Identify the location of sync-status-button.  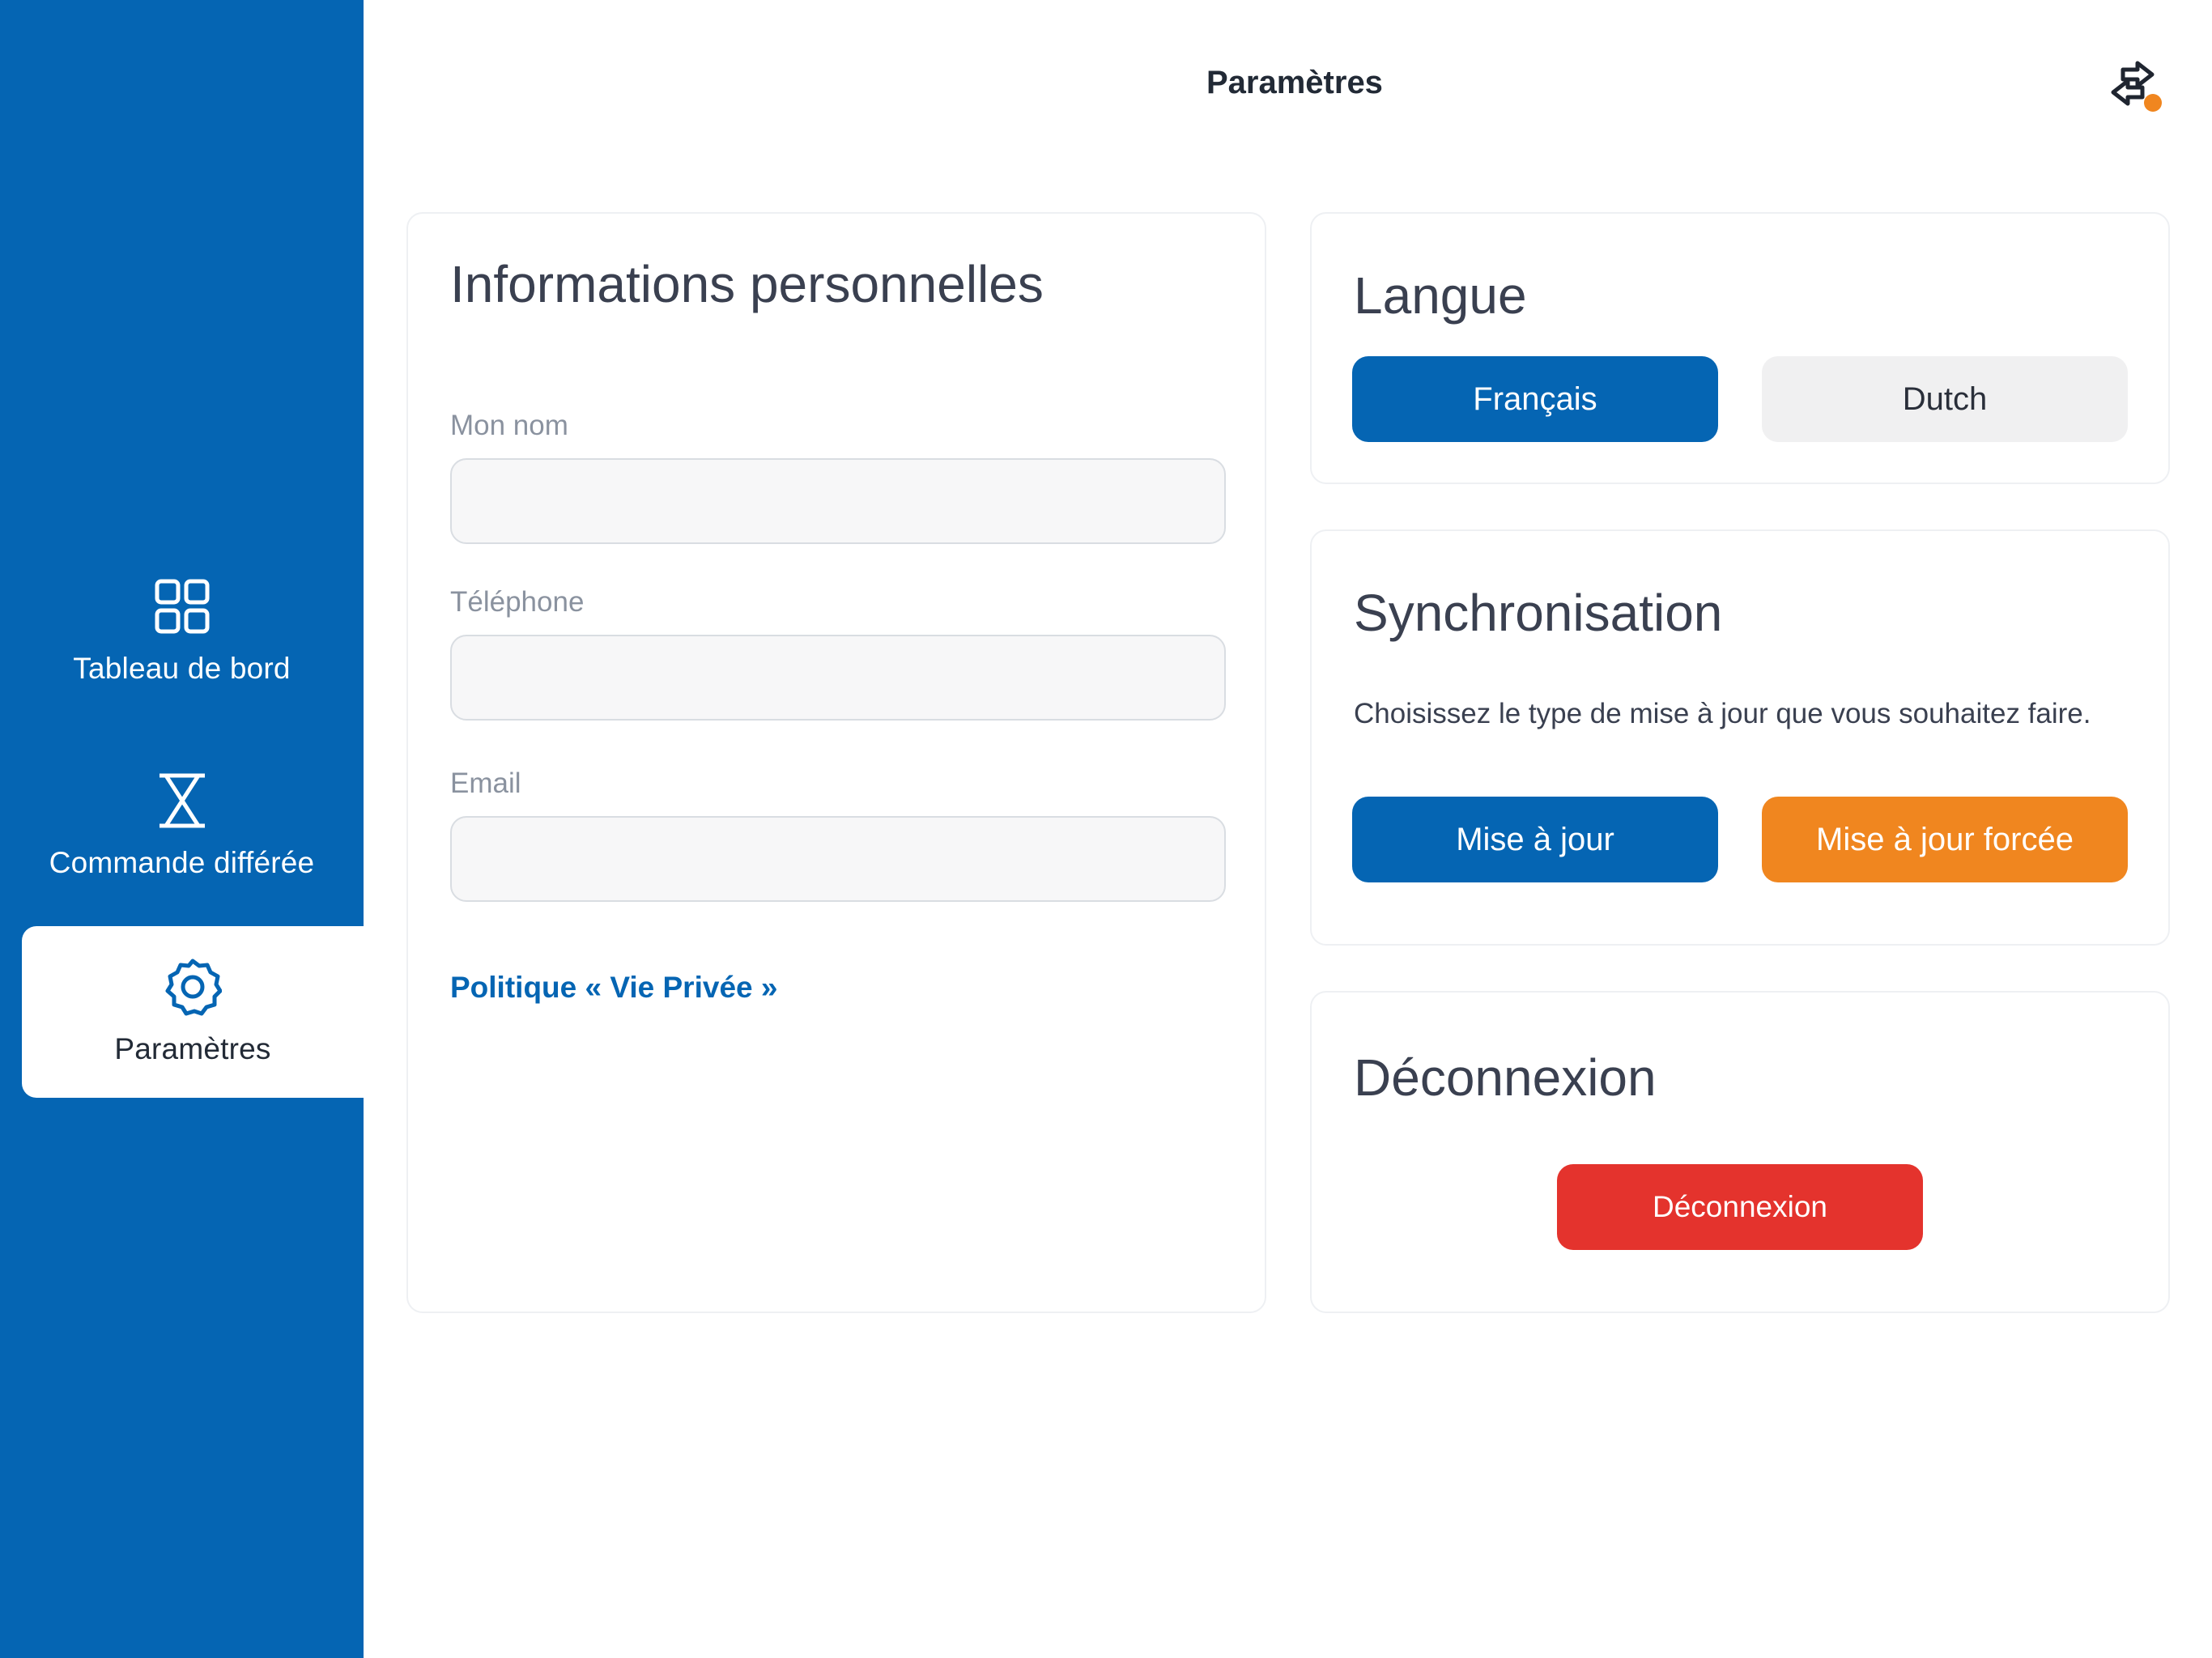
(2136, 86).